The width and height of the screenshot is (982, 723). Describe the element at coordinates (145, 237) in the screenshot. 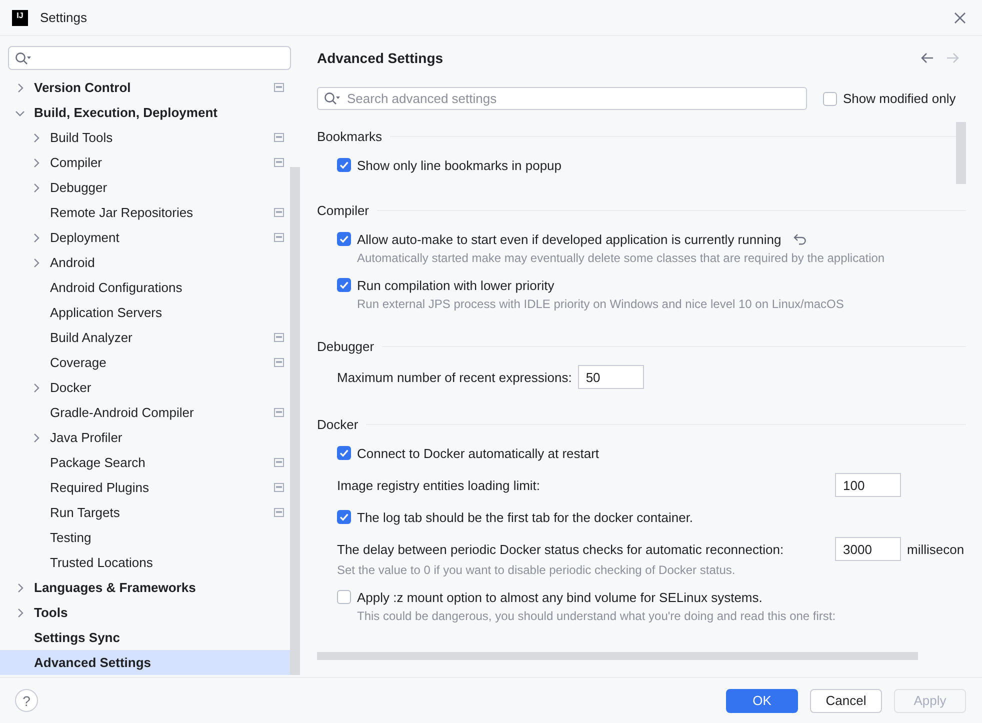

I see `tree-item: Deployment` at that location.